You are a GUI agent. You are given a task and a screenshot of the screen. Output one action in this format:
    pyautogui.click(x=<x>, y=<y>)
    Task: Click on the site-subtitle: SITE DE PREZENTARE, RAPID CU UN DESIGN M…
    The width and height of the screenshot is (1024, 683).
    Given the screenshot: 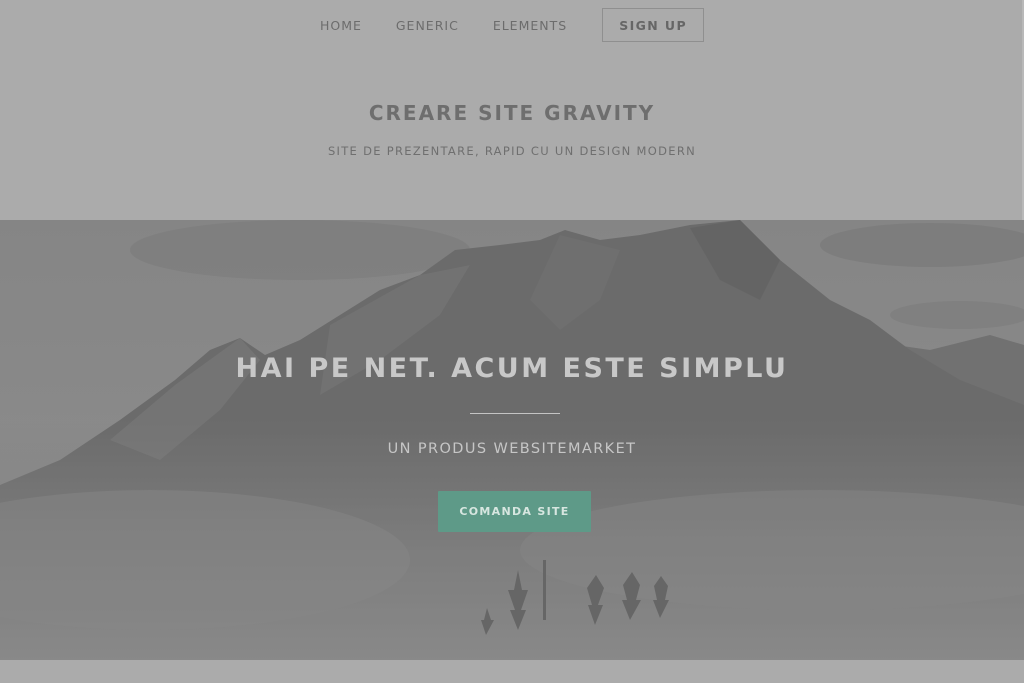 What is the action you would take?
    pyautogui.click(x=512, y=151)
    